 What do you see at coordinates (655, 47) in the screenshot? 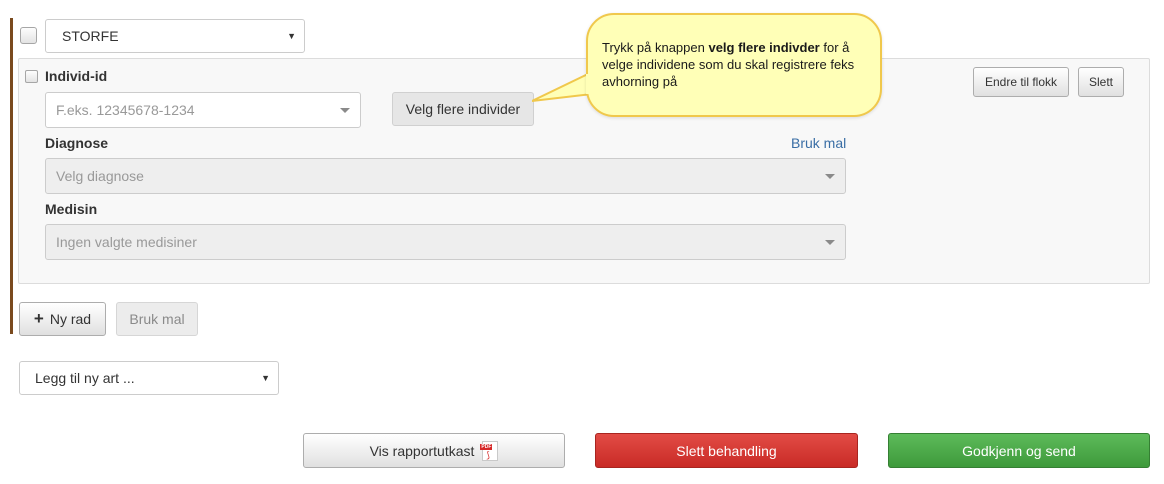
I see `callout-text-before: Trykk på knappen` at bounding box center [655, 47].